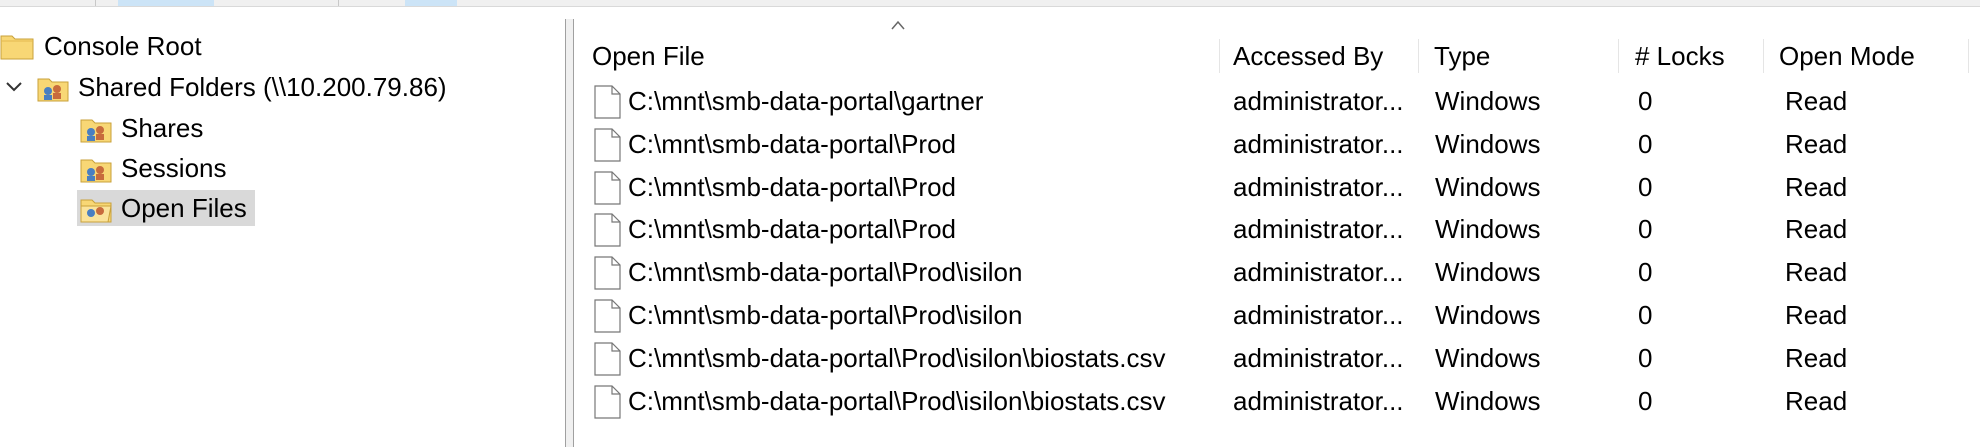  I want to click on column-header-open-file: Open File, so click(896, 56).